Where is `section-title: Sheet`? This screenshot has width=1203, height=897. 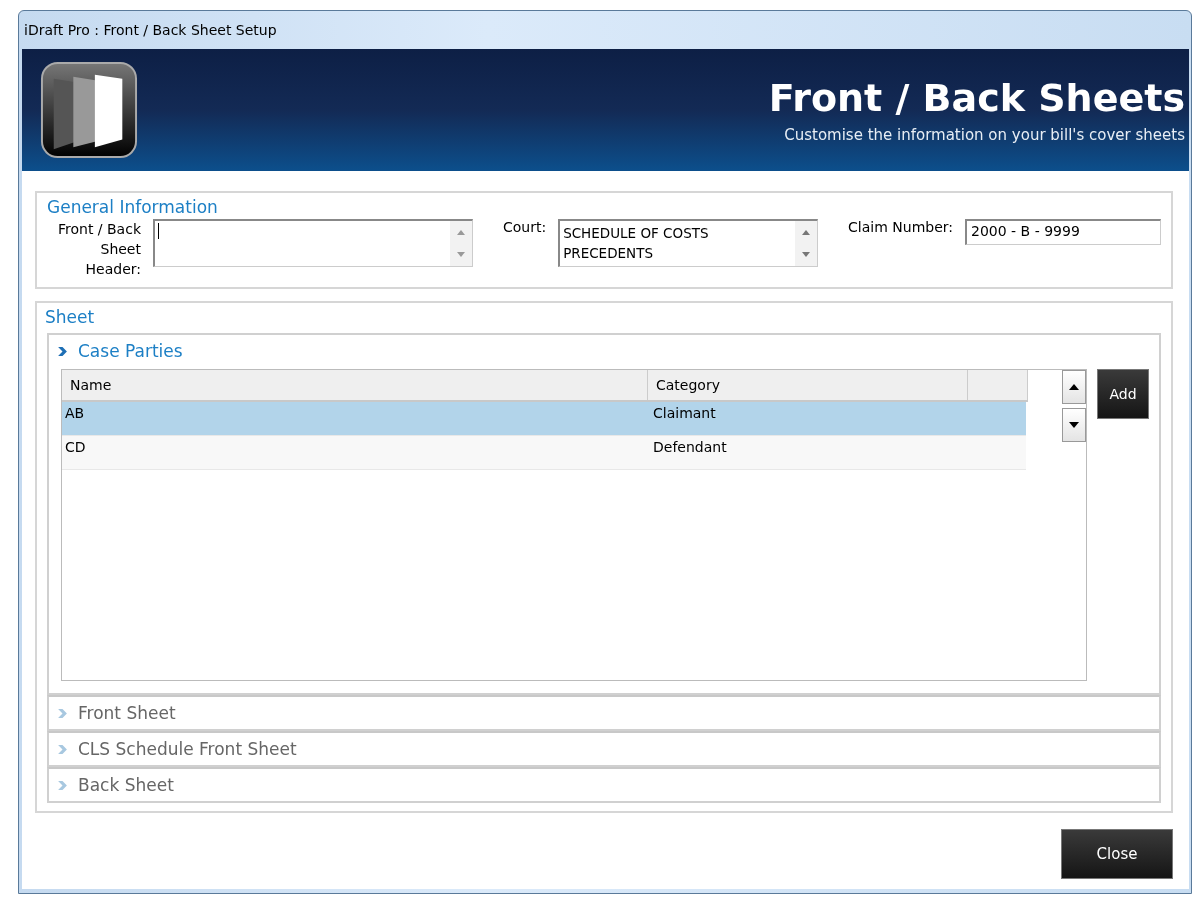 section-title: Sheet is located at coordinates (70, 317).